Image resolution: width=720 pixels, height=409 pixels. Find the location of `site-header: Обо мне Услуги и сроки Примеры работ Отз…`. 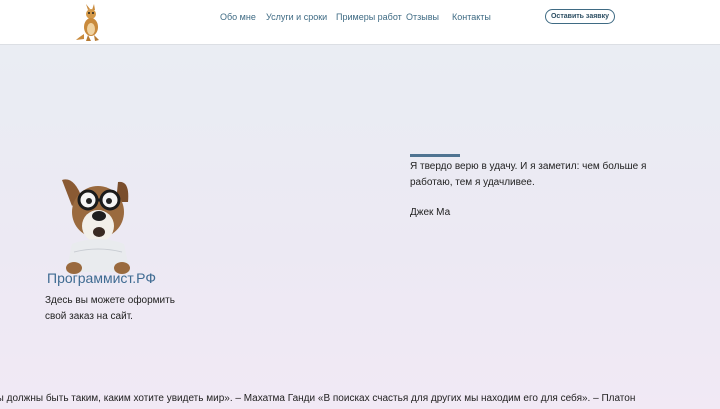

site-header: Обо мне Услуги и сроки Примеры работ Отз… is located at coordinates (360, 22).